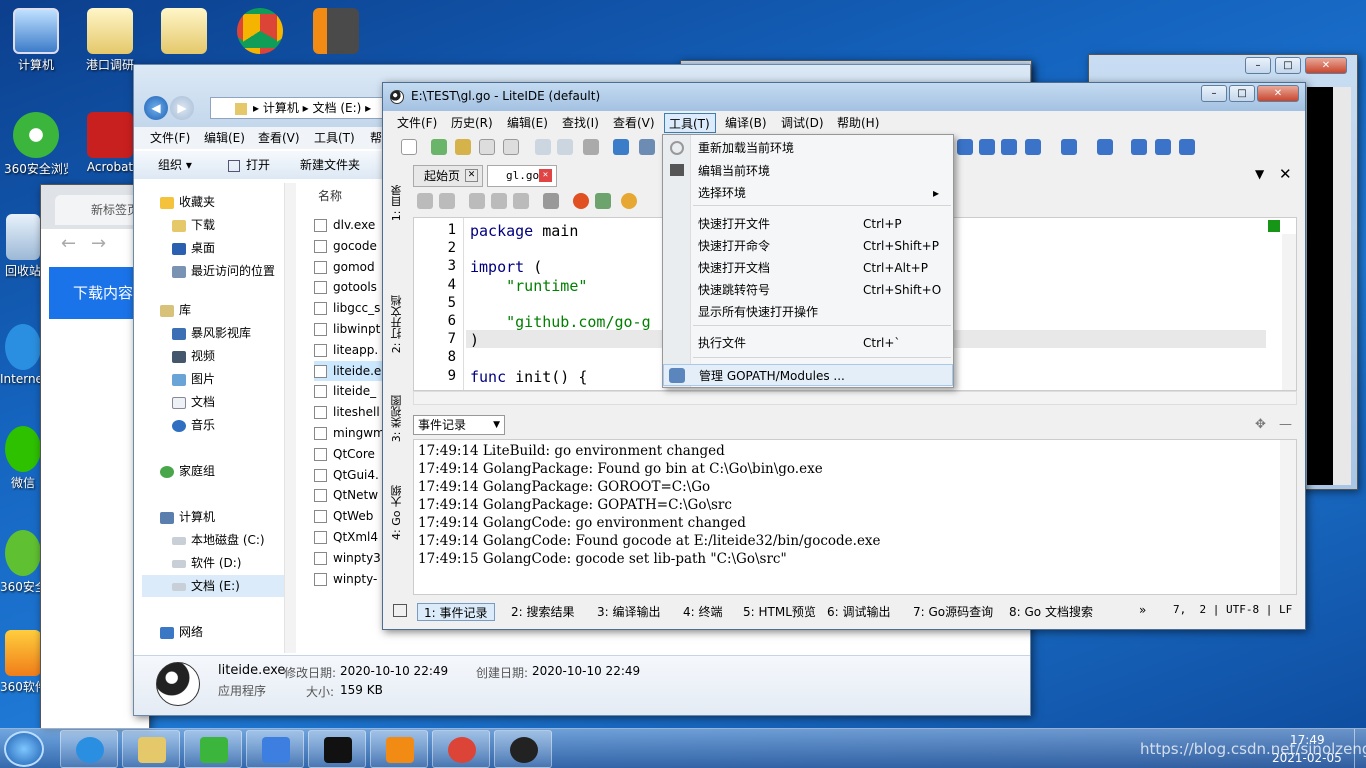  I want to click on nav-homegroup: 家庭组, so click(187, 471).